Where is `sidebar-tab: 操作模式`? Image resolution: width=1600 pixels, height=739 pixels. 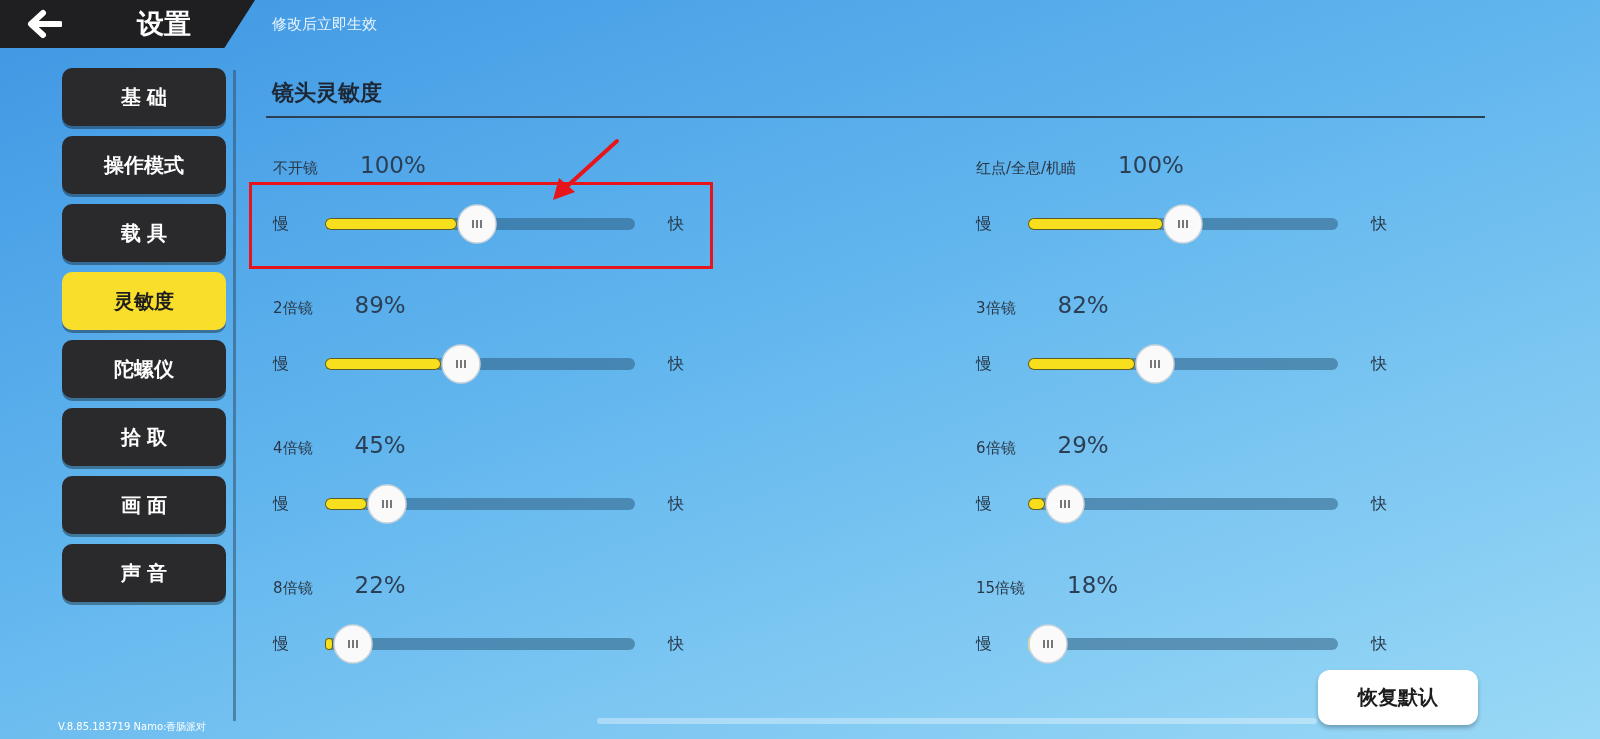 sidebar-tab: 操作模式 is located at coordinates (144, 165).